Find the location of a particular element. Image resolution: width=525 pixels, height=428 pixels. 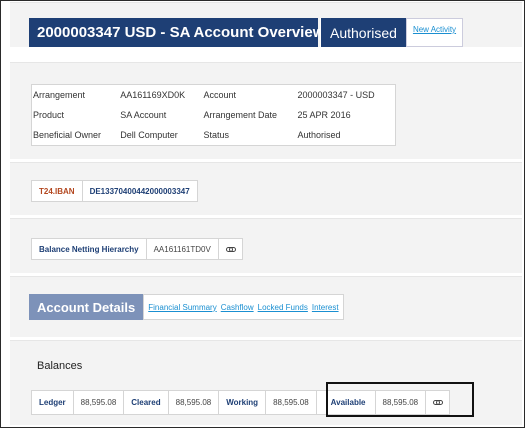

product-label: Product is located at coordinates (49, 115).